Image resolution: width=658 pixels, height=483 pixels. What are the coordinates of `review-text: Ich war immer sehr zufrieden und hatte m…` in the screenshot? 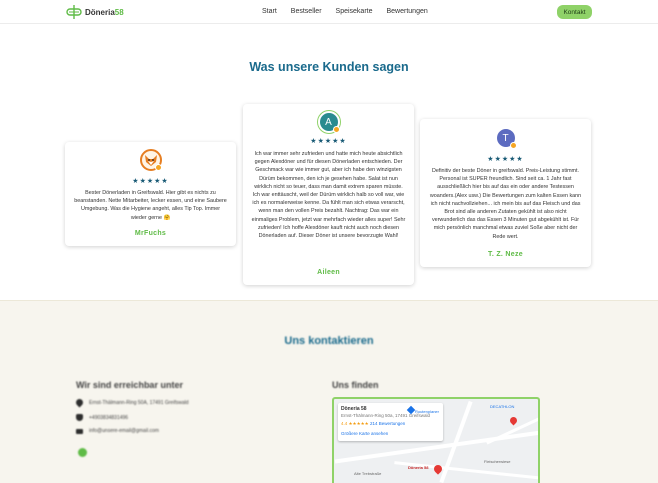 It's located at (328, 195).